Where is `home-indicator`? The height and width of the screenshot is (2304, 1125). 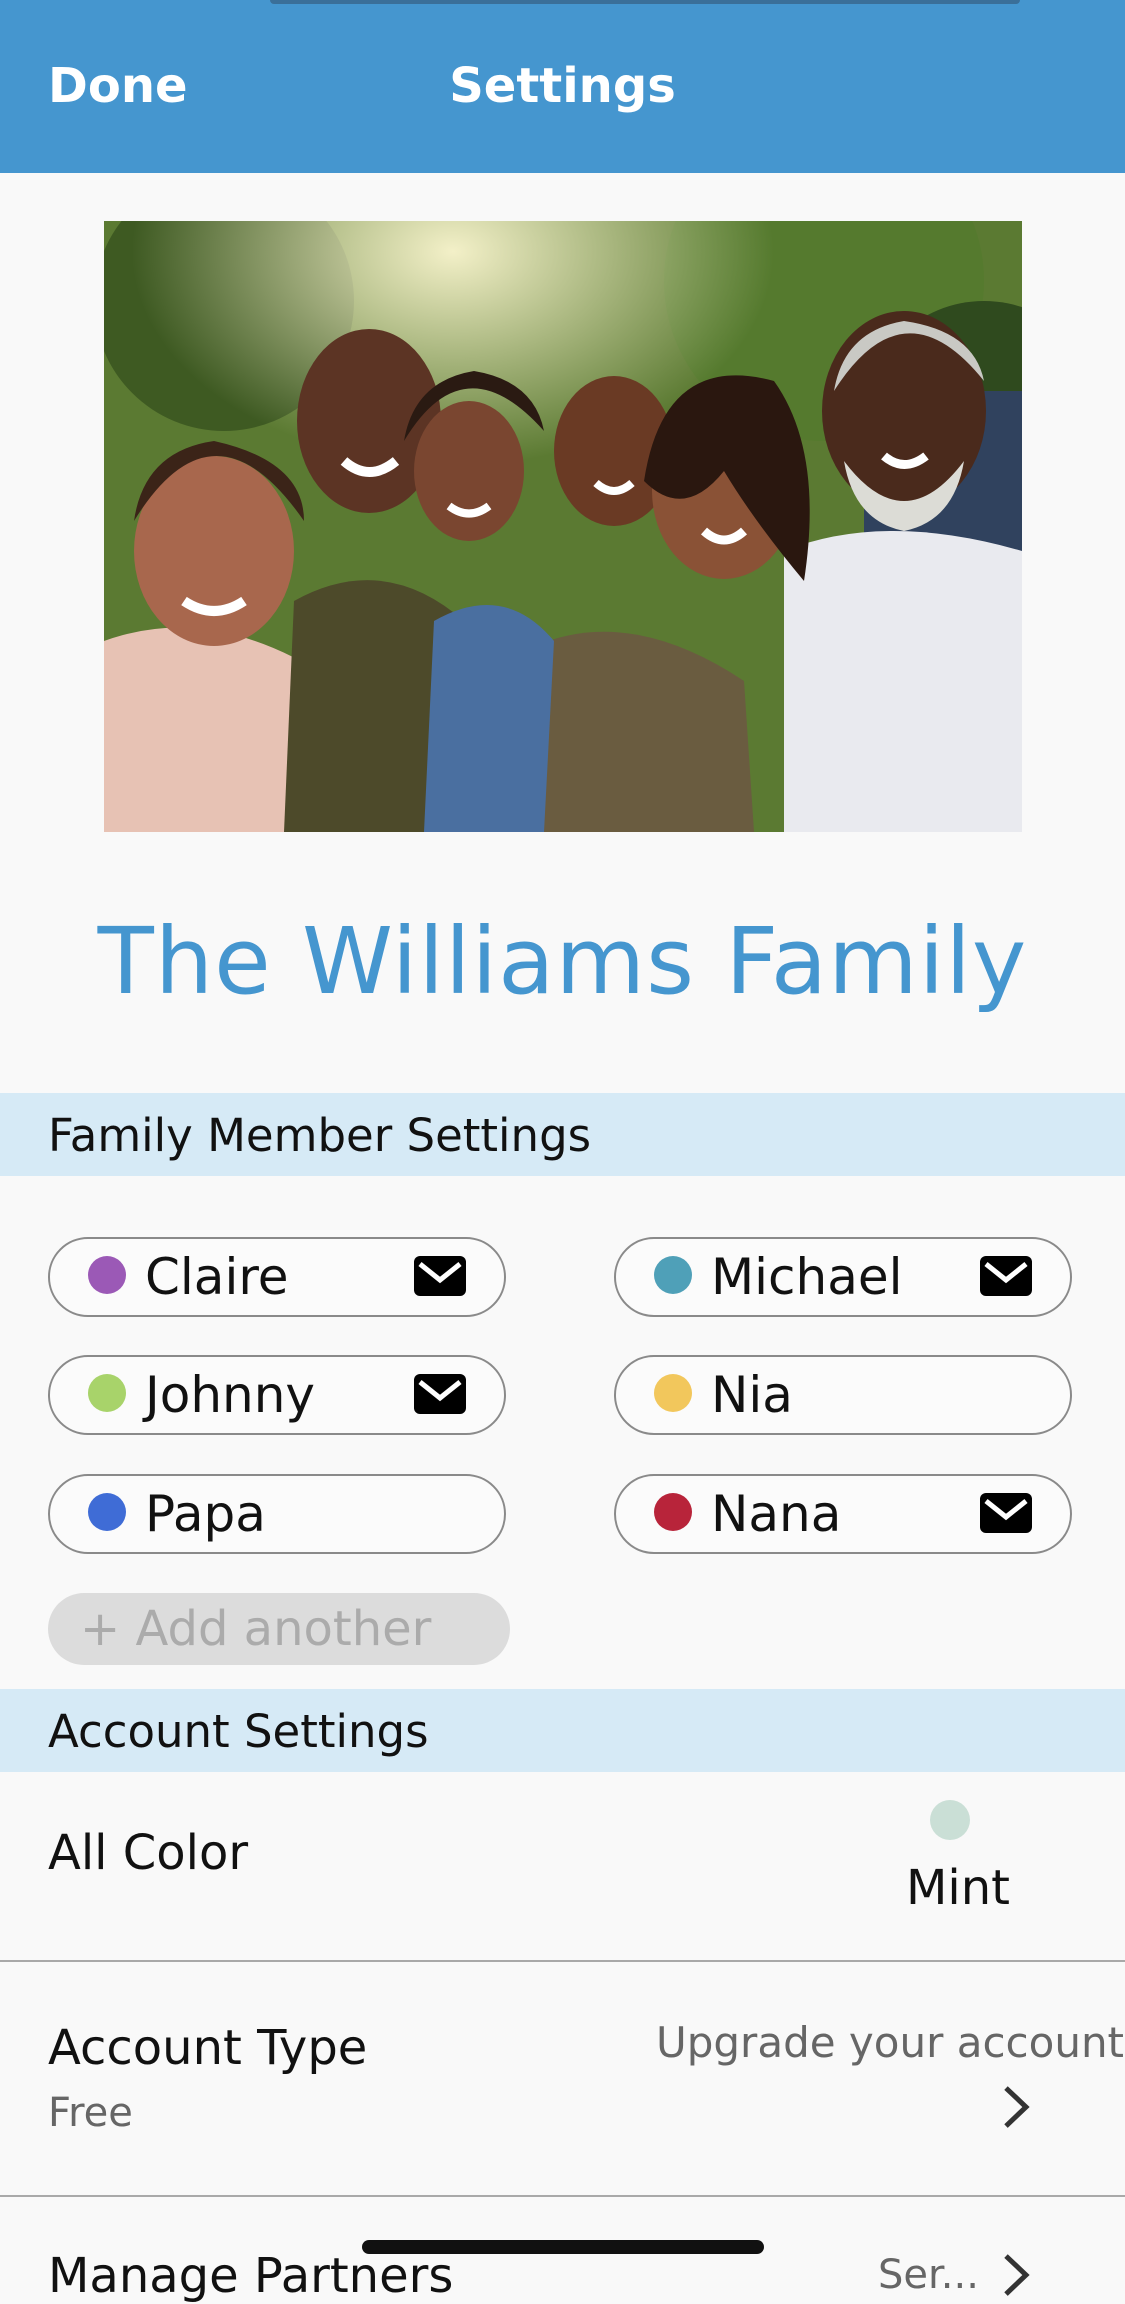
home-indicator is located at coordinates (563, 2247).